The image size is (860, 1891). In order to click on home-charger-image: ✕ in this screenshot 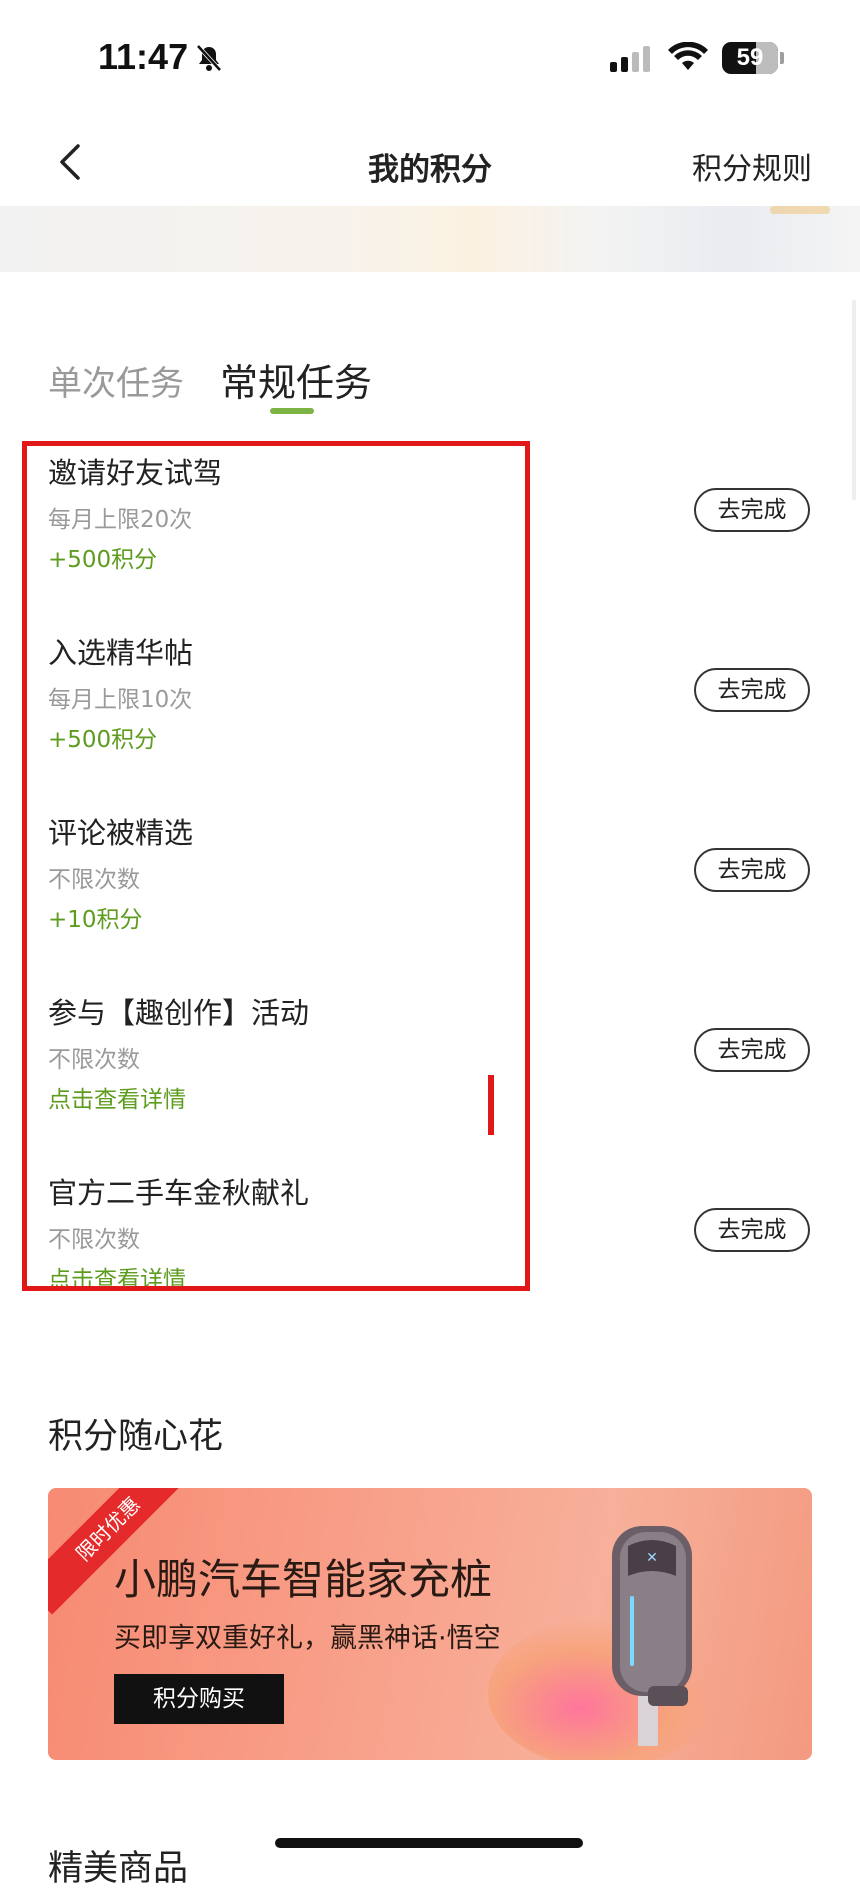, I will do `click(652, 1636)`.